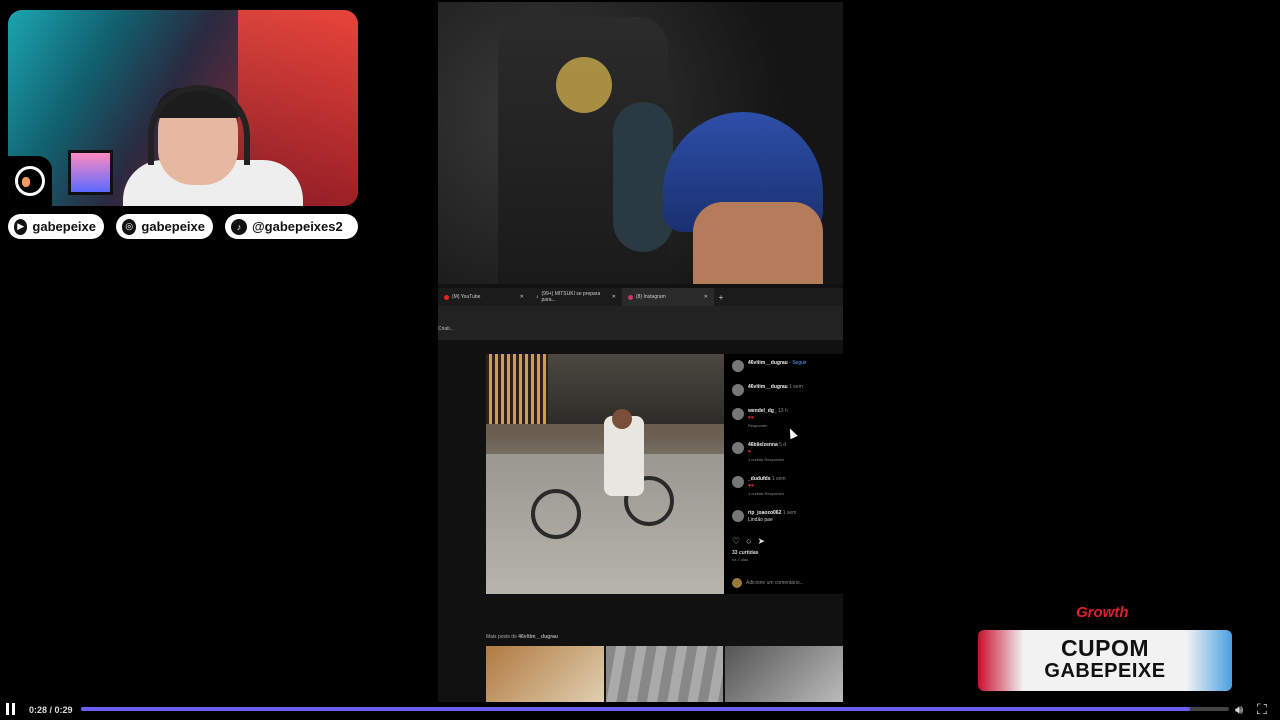 Image resolution: width=1280 pixels, height=720 pixels. What do you see at coordinates (762, 411) in the screenshot?
I see `comment-user: wendel_dg_` at bounding box center [762, 411].